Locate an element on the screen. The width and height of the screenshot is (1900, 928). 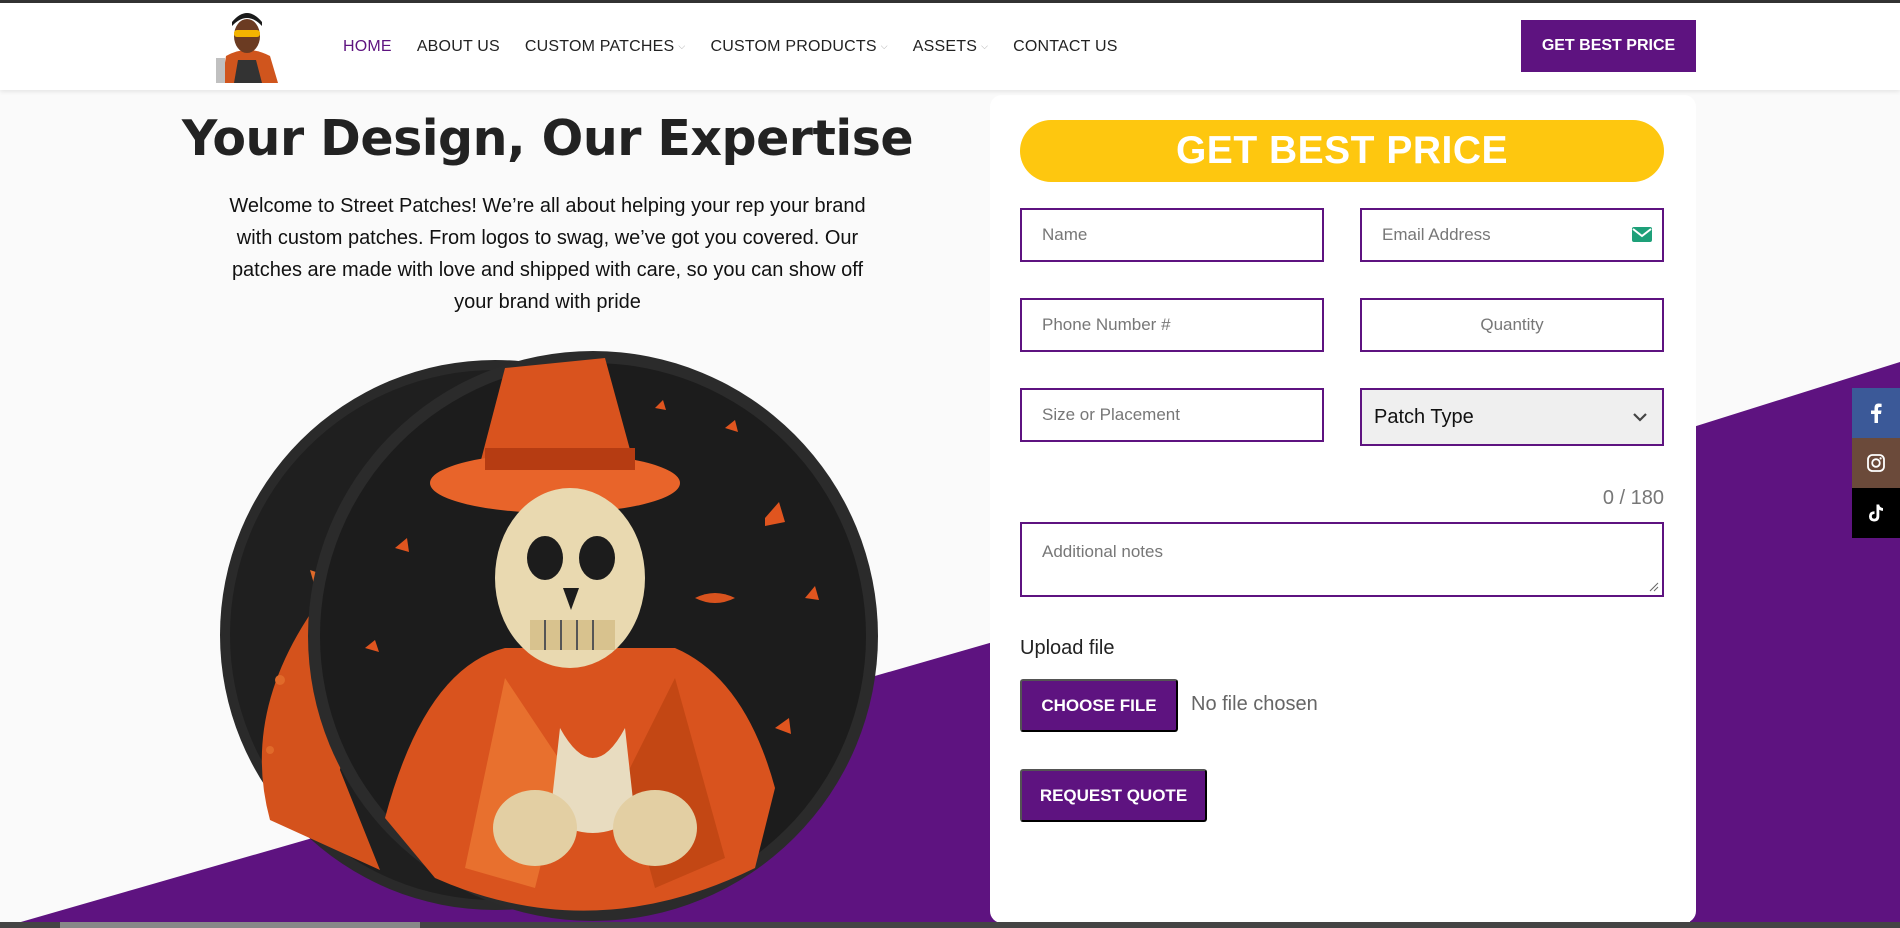
mail-icon is located at coordinates (1642, 234).